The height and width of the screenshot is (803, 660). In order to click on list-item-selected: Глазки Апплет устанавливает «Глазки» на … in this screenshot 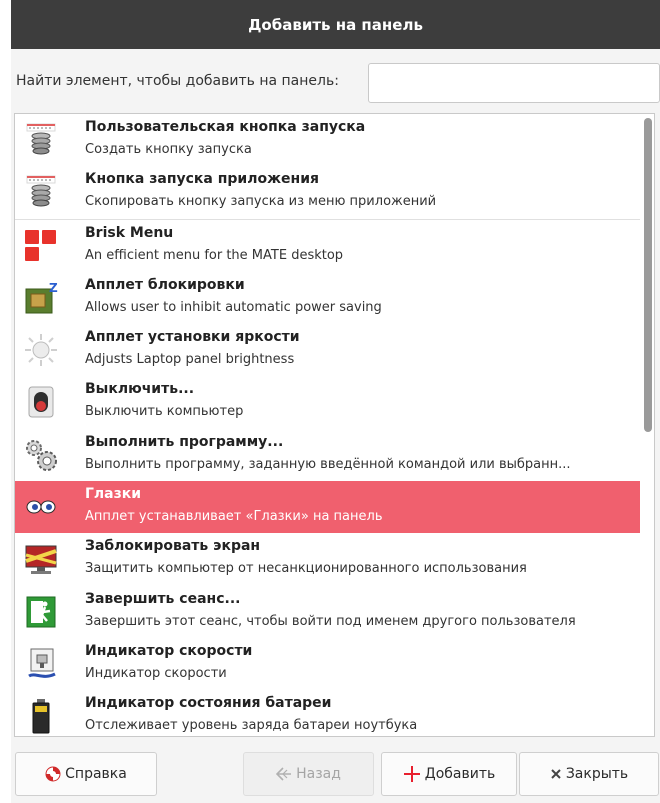, I will do `click(327, 507)`.